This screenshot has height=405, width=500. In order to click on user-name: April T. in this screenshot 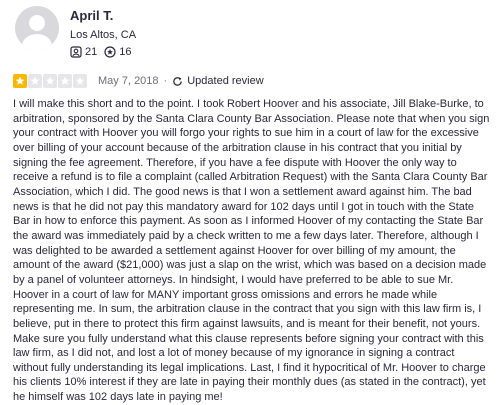, I will do `click(104, 16)`.